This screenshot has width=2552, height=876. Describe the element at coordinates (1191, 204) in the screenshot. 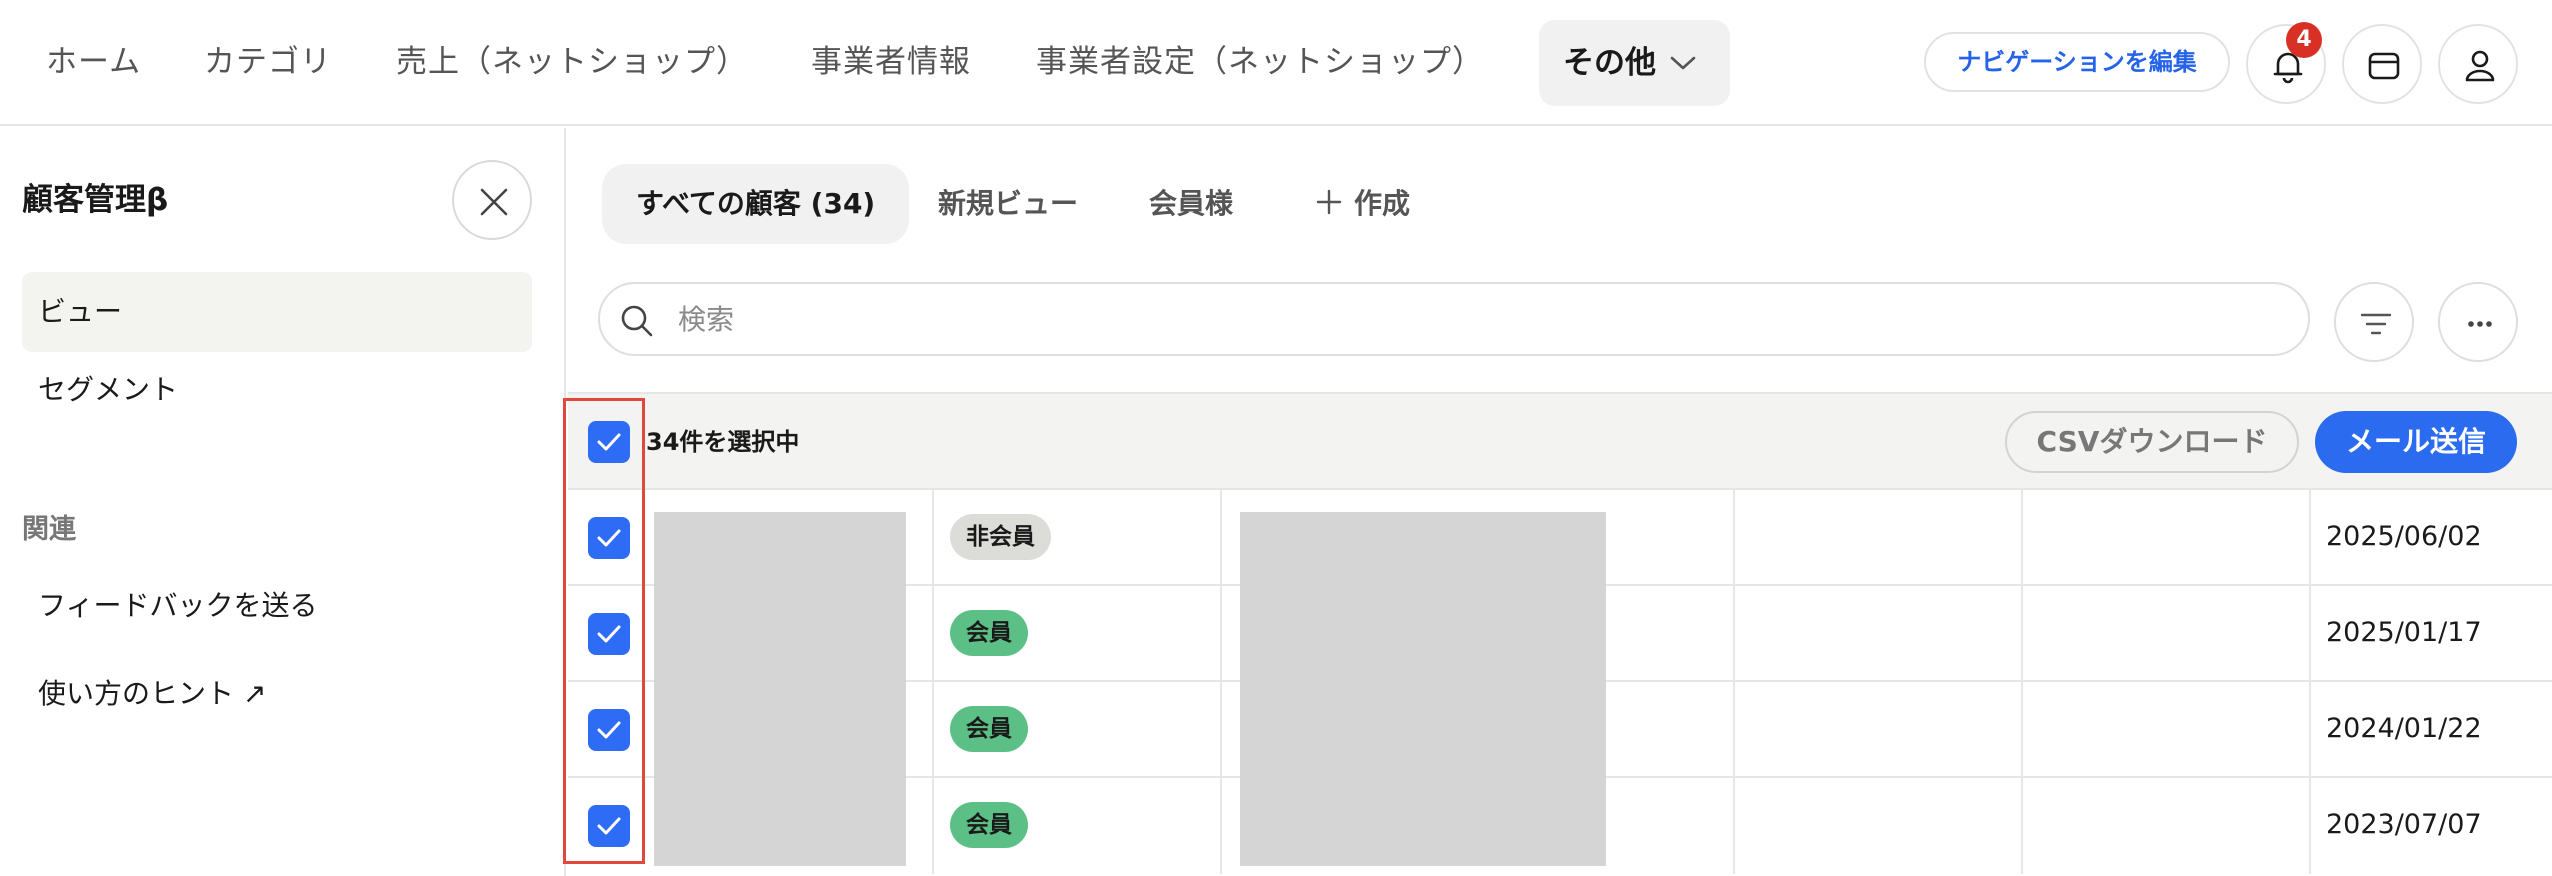

I see `tab-members: 会員様` at that location.